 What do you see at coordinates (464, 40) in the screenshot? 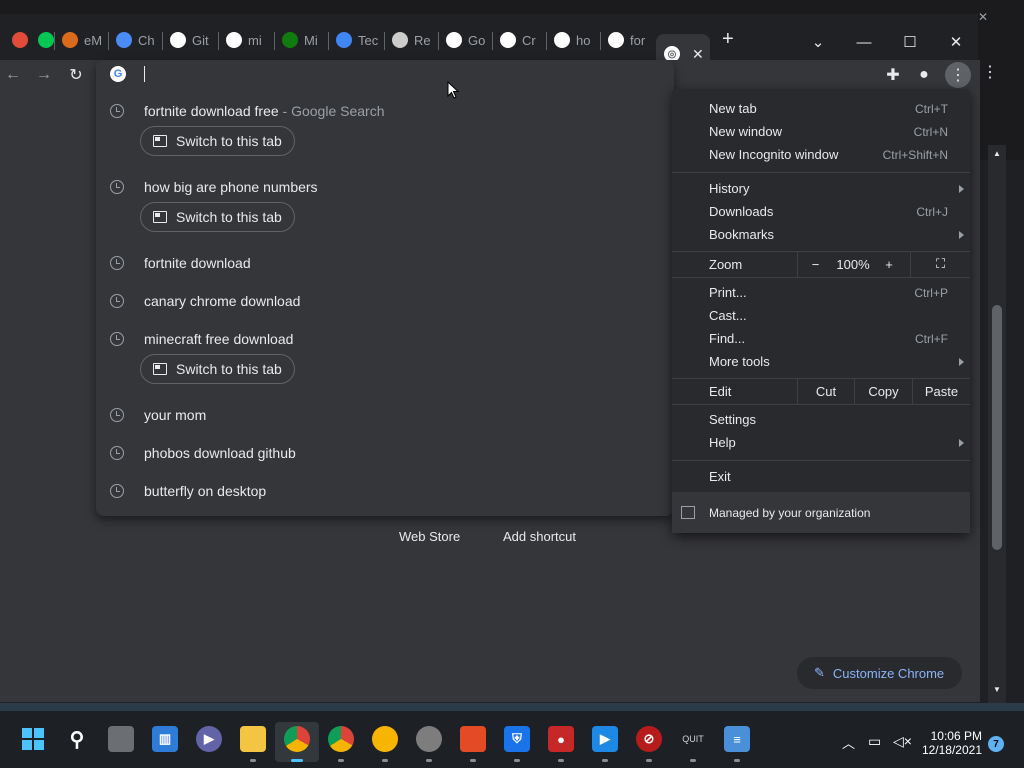
I see `tab: Go` at bounding box center [464, 40].